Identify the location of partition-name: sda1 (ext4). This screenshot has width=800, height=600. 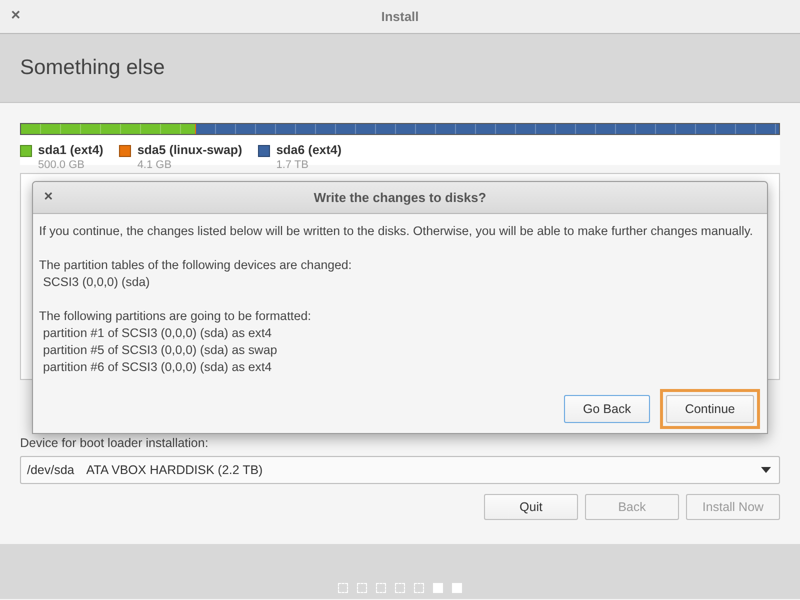
(71, 150).